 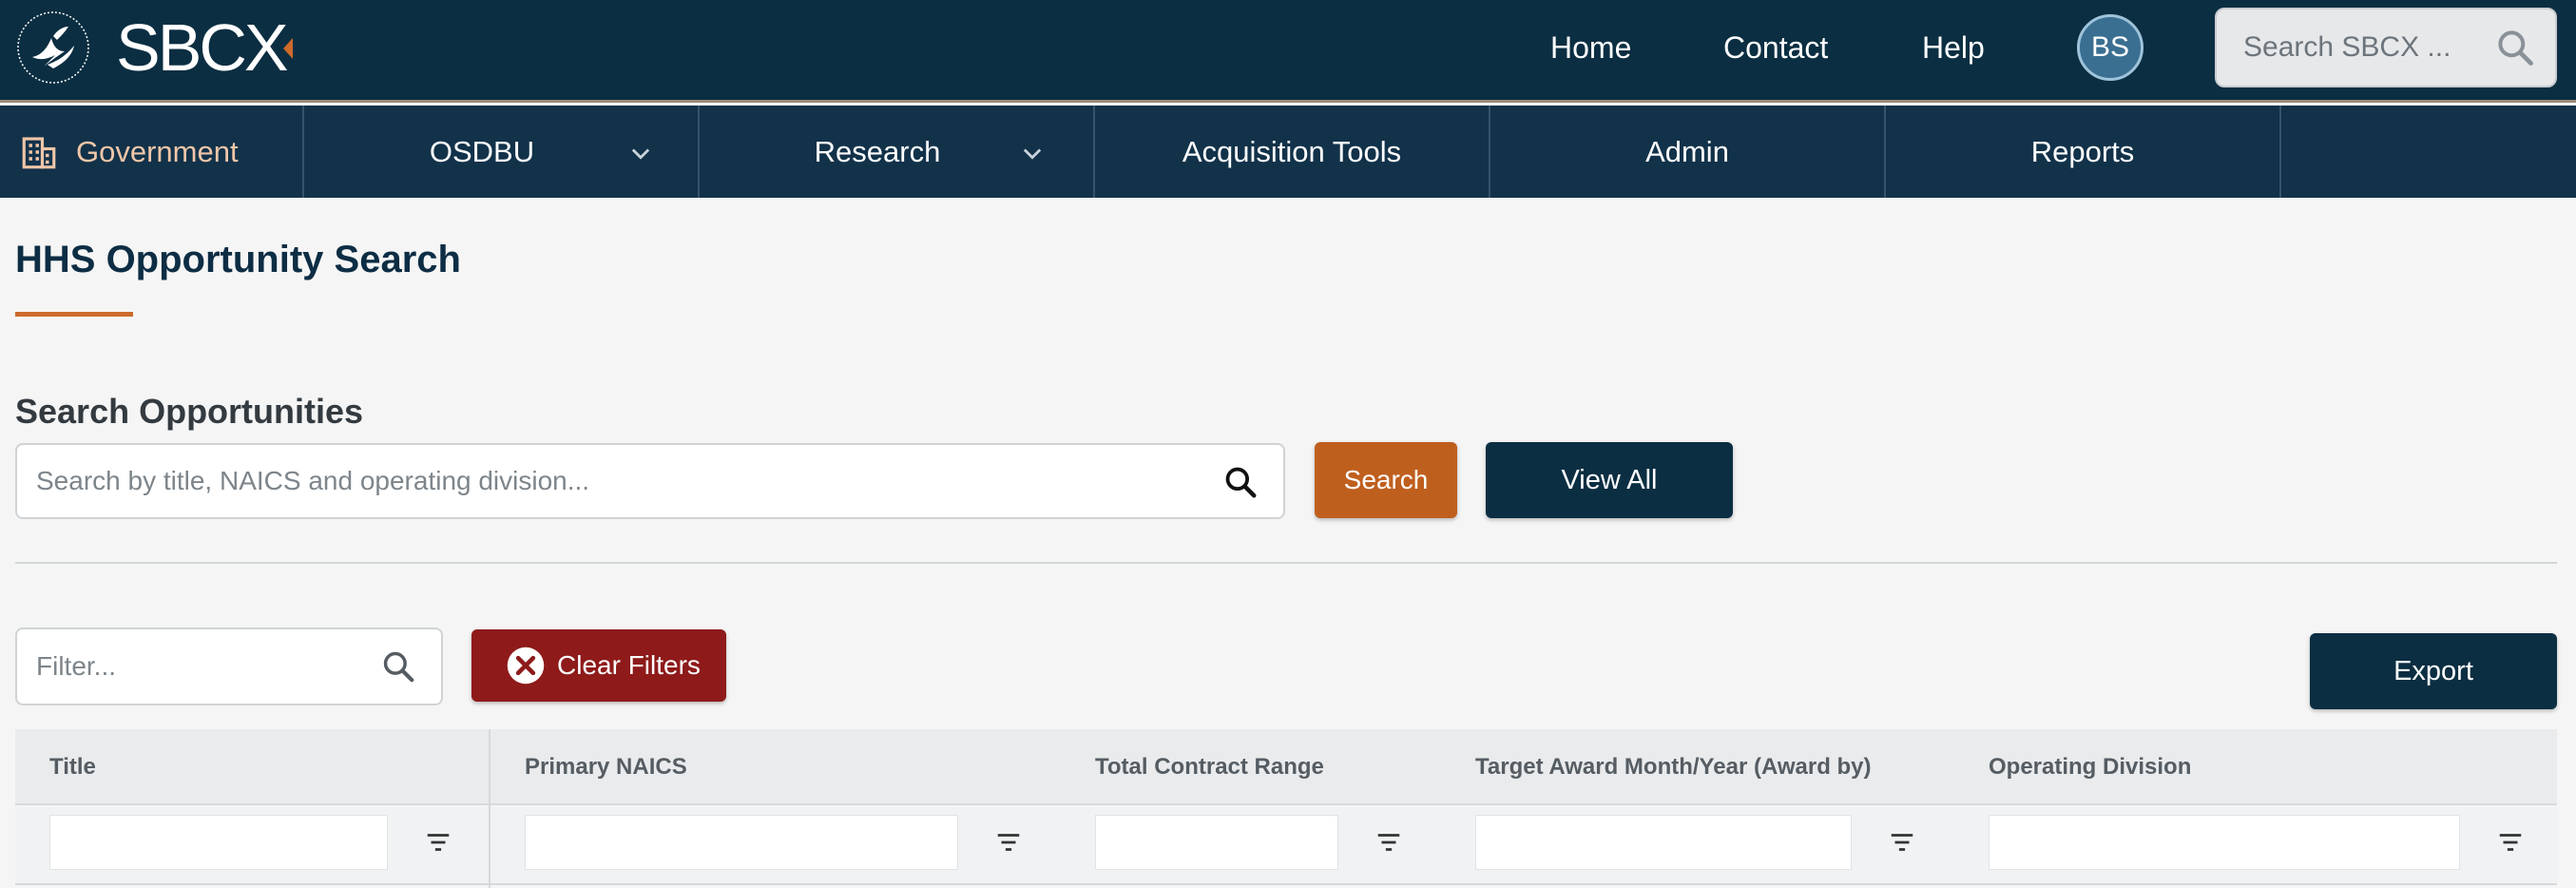 I want to click on column-header-title: Title, so click(x=72, y=767).